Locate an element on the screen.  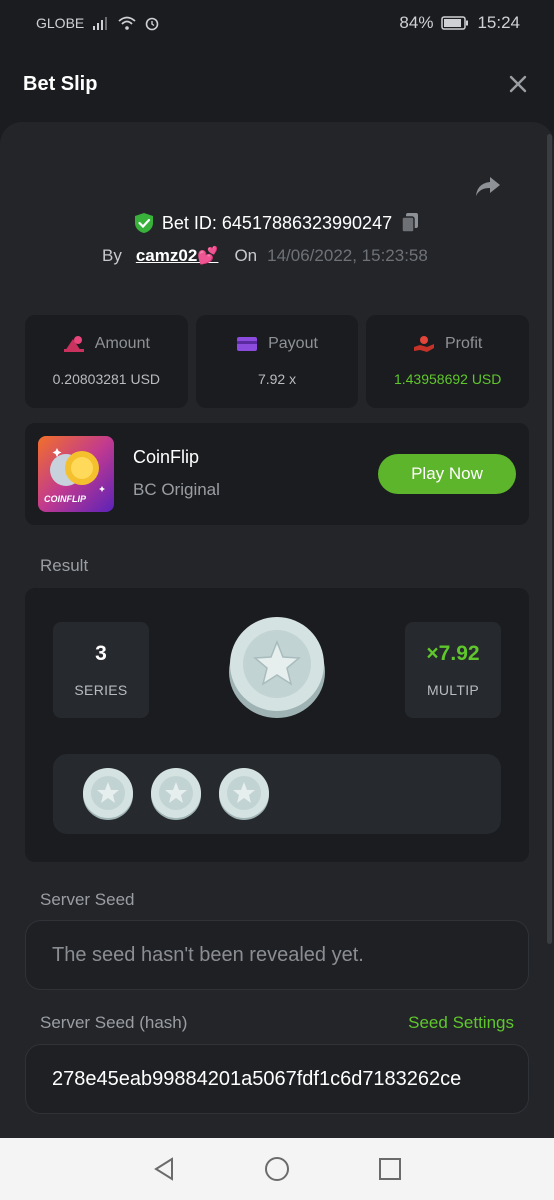
play-now-button: Play Now is located at coordinates (447, 474).